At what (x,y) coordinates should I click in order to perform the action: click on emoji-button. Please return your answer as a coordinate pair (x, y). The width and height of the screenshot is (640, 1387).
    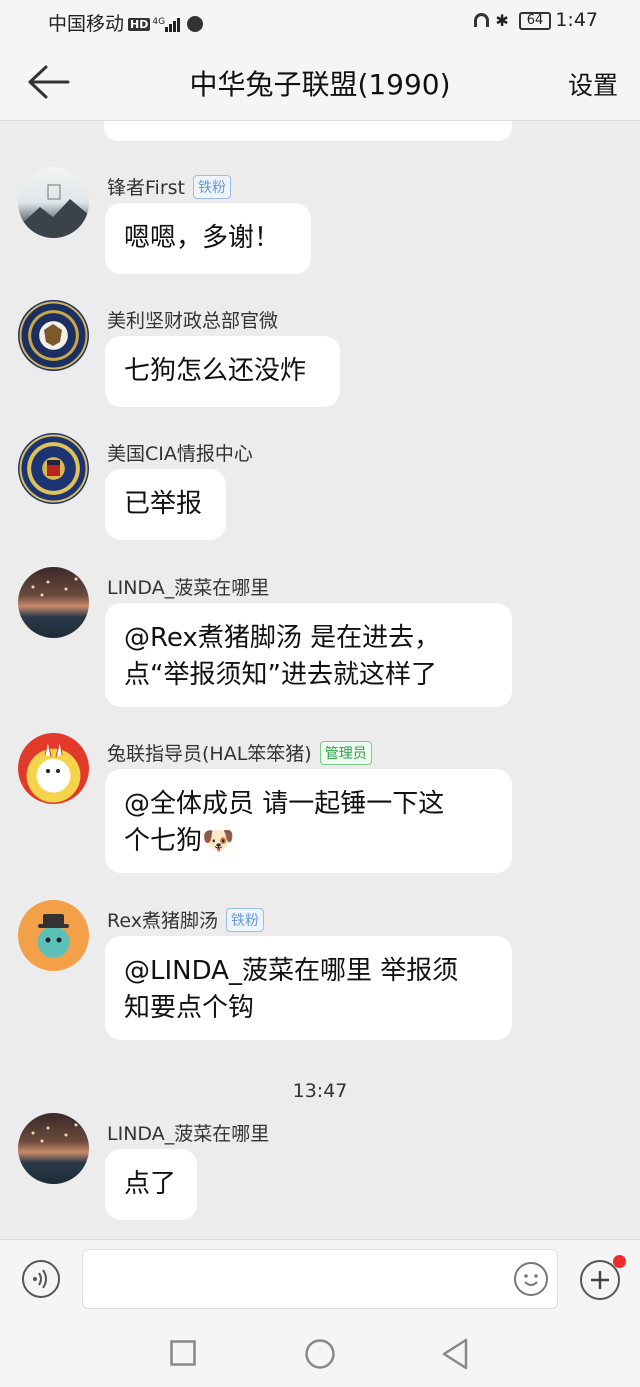
    Looking at the image, I should click on (531, 1279).